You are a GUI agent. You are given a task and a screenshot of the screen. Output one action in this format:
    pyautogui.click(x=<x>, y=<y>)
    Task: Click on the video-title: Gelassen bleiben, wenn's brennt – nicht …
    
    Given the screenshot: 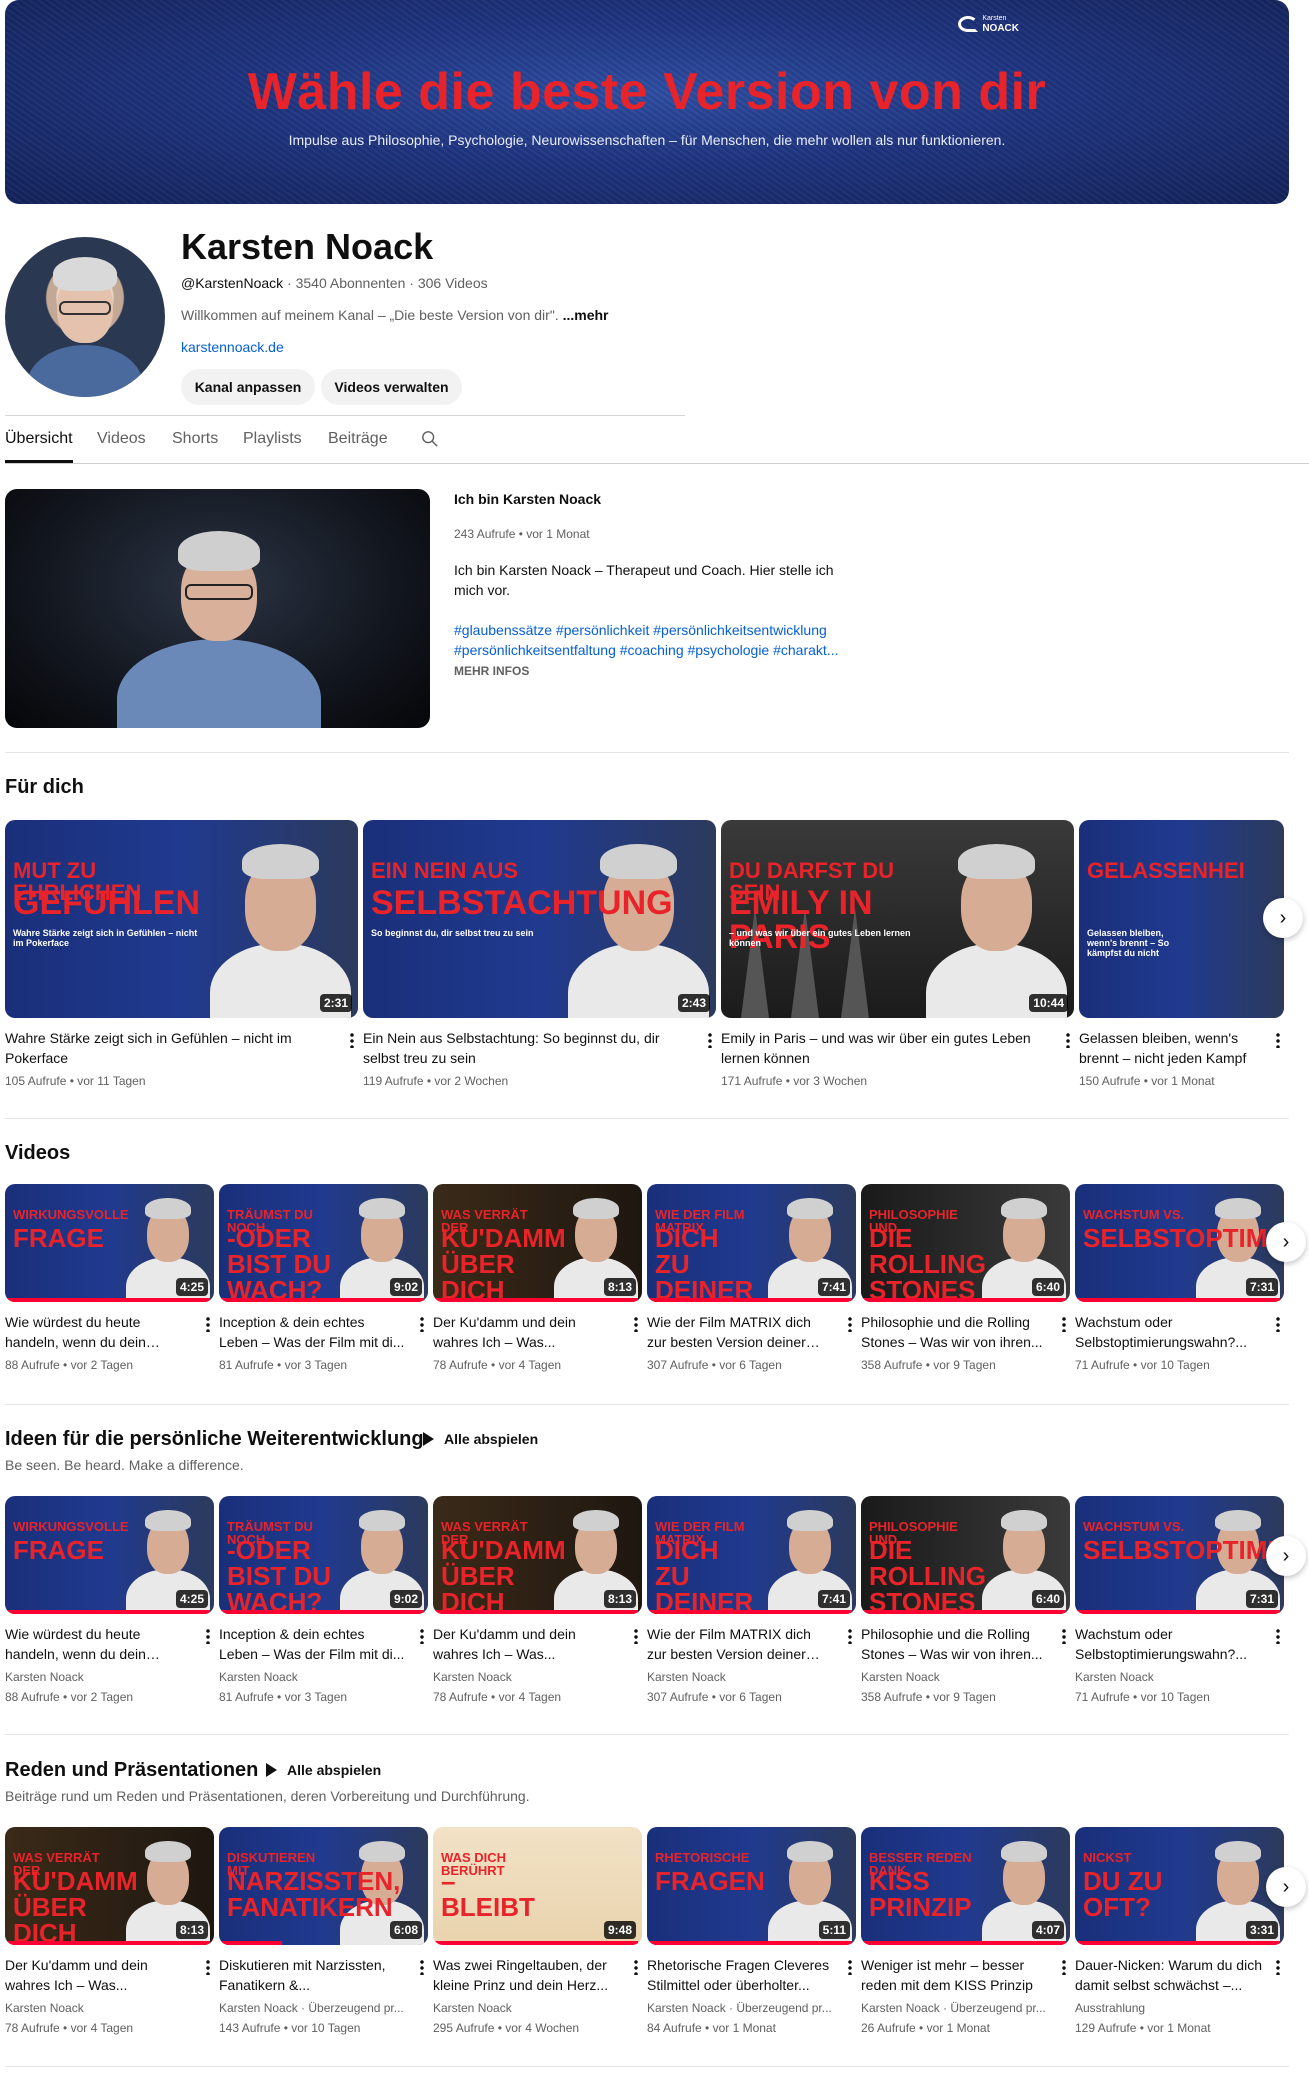 What is the action you would take?
    pyautogui.click(x=1181, y=1048)
    